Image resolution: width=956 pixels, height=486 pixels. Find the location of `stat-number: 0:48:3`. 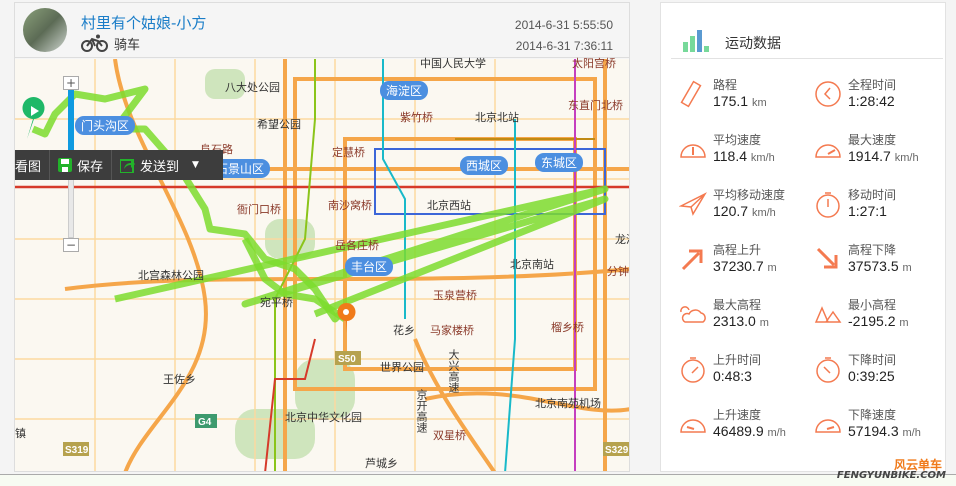

stat-number: 0:48:3 is located at coordinates (732, 376).